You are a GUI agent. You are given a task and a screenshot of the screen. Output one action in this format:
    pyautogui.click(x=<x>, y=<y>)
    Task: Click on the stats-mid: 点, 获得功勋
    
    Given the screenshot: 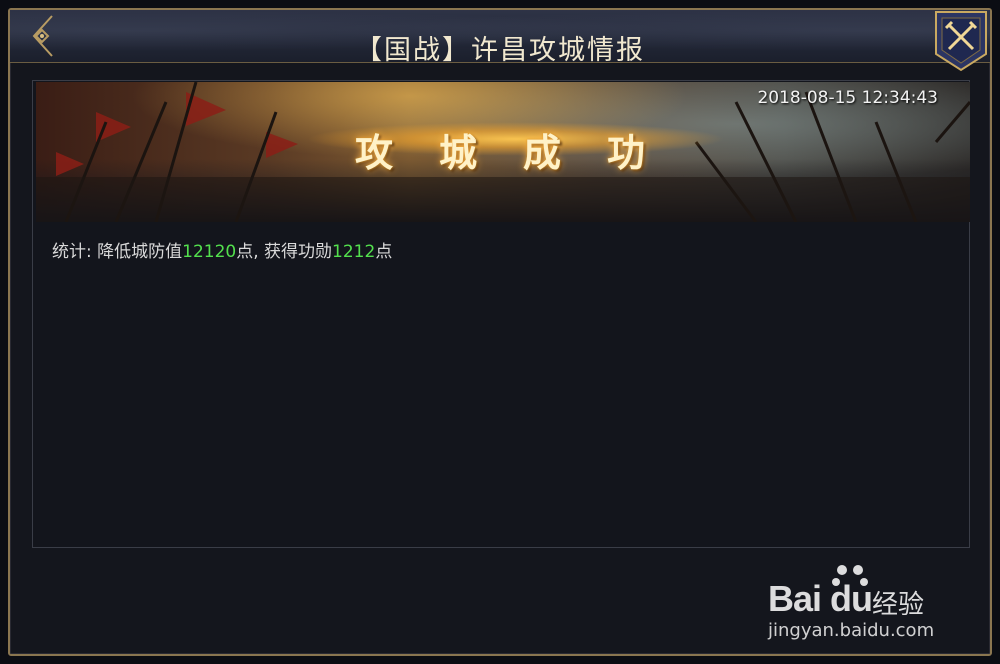 What is the action you would take?
    pyautogui.click(x=284, y=252)
    